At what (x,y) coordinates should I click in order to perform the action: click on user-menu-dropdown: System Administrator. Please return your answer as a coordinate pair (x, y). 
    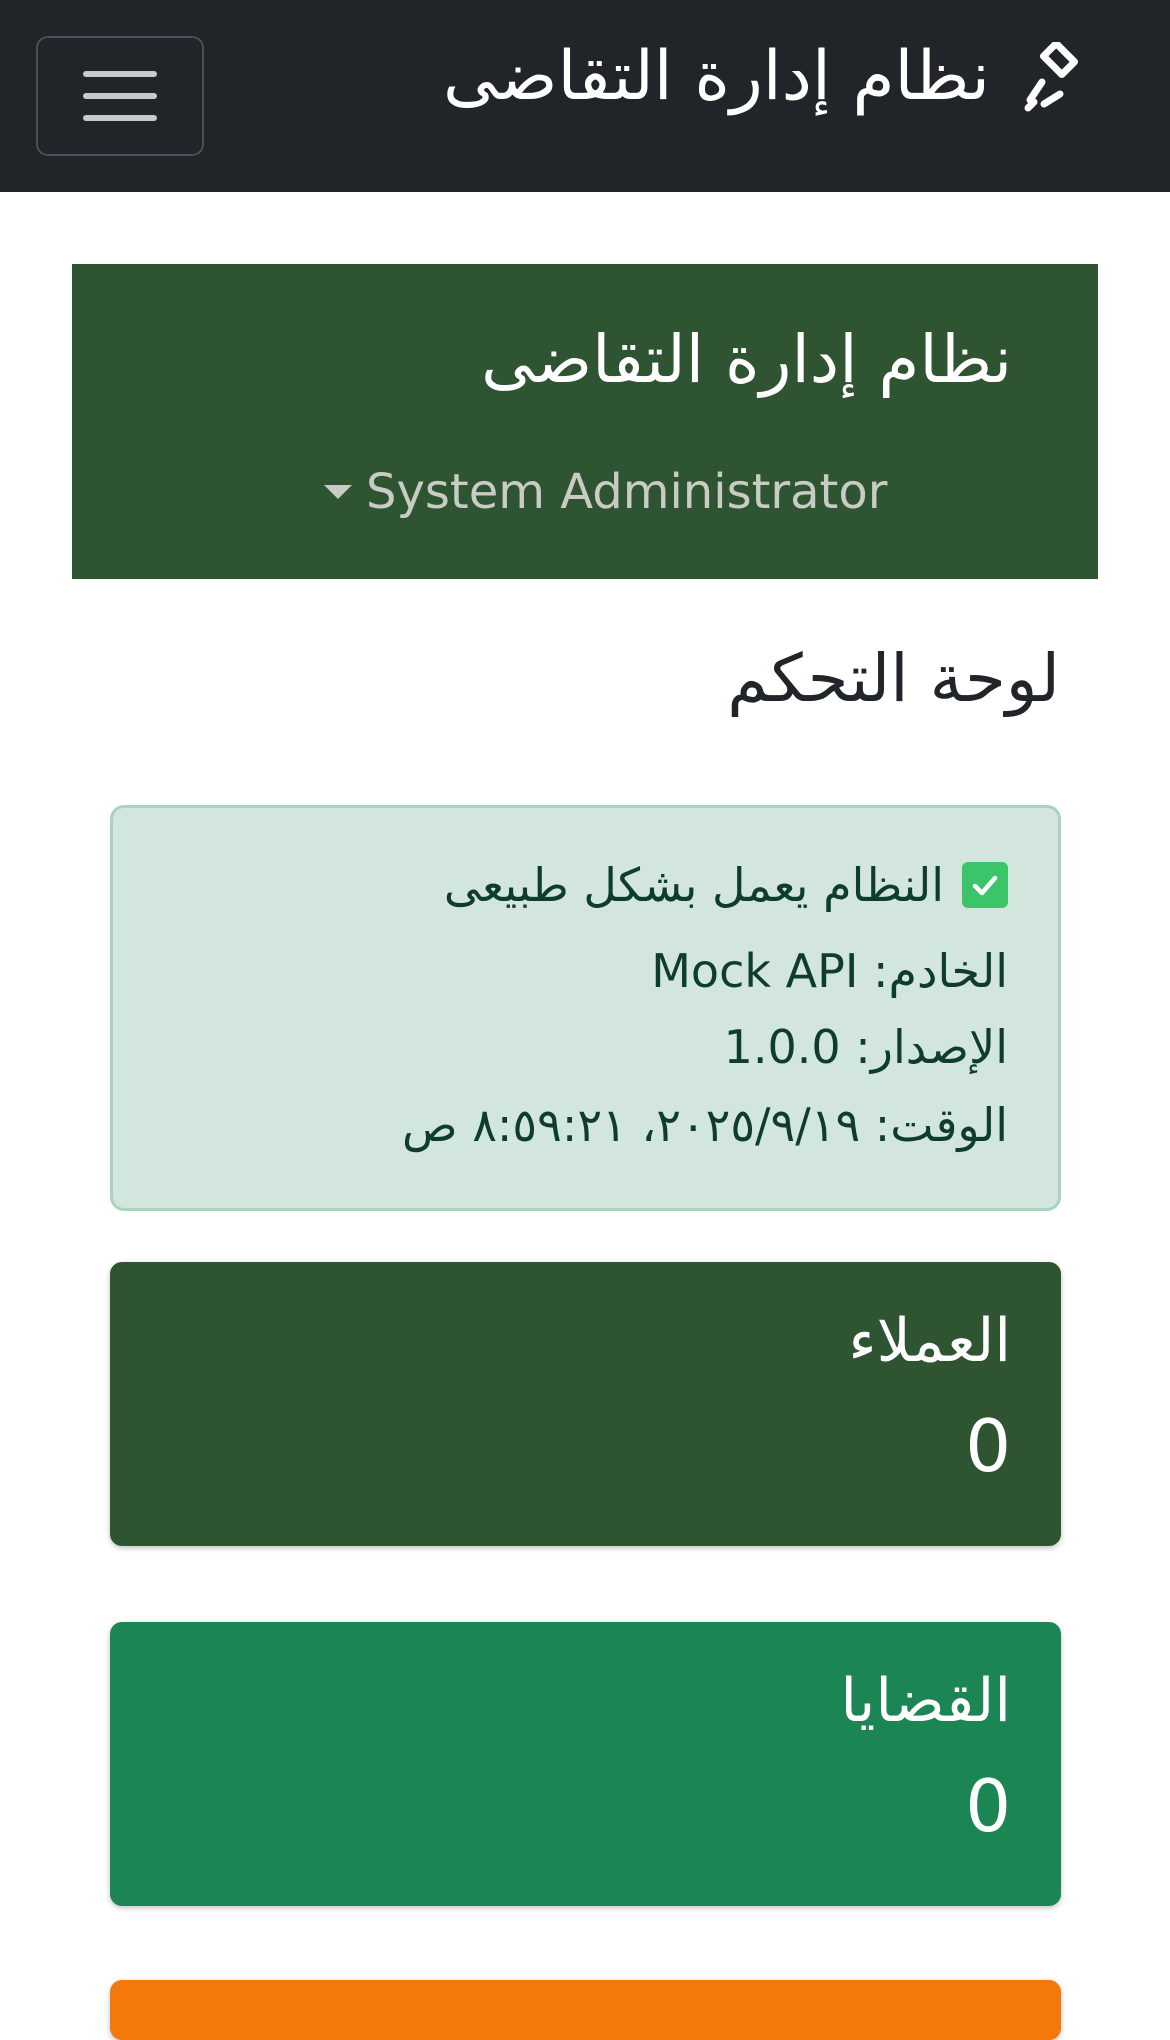
    Looking at the image, I should click on (605, 492).